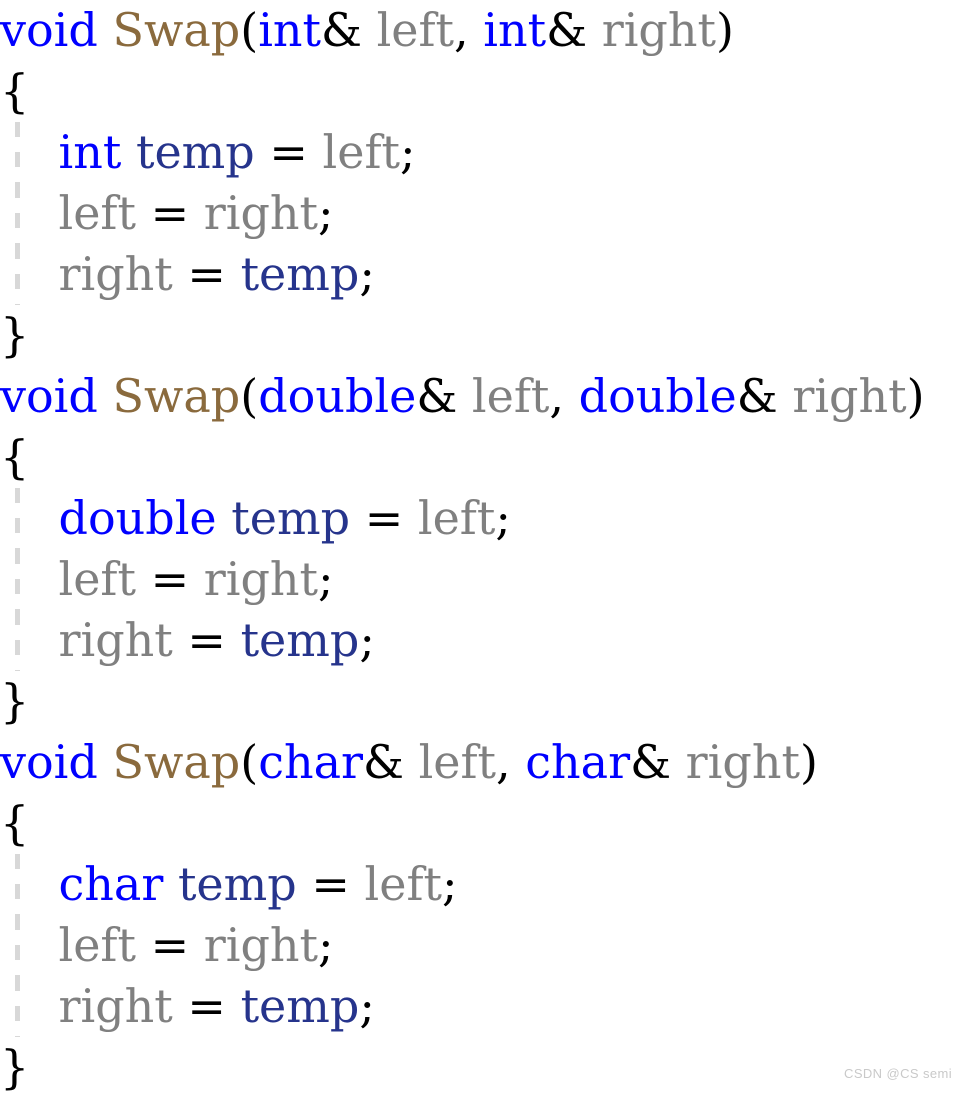 The height and width of the screenshot is (1098, 962). I want to click on code-line: double temp = left;, so click(481, 518).